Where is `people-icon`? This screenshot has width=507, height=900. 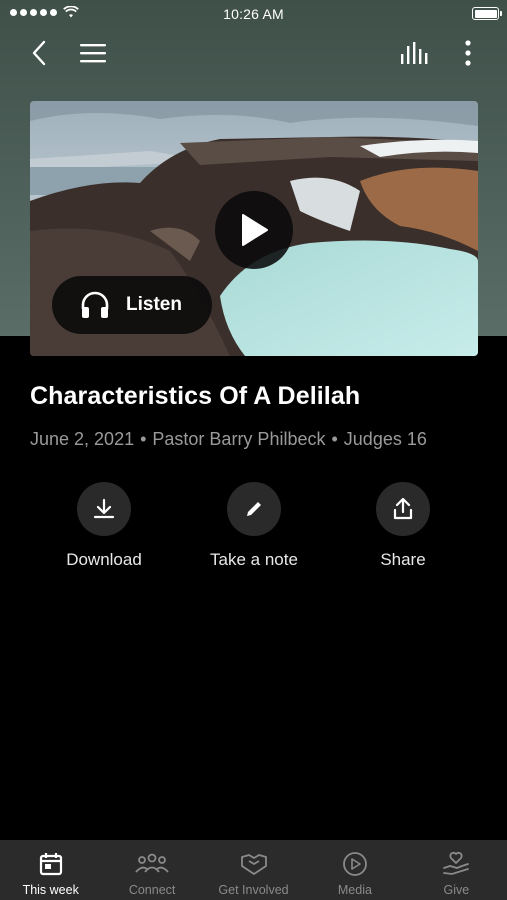 people-icon is located at coordinates (152, 863).